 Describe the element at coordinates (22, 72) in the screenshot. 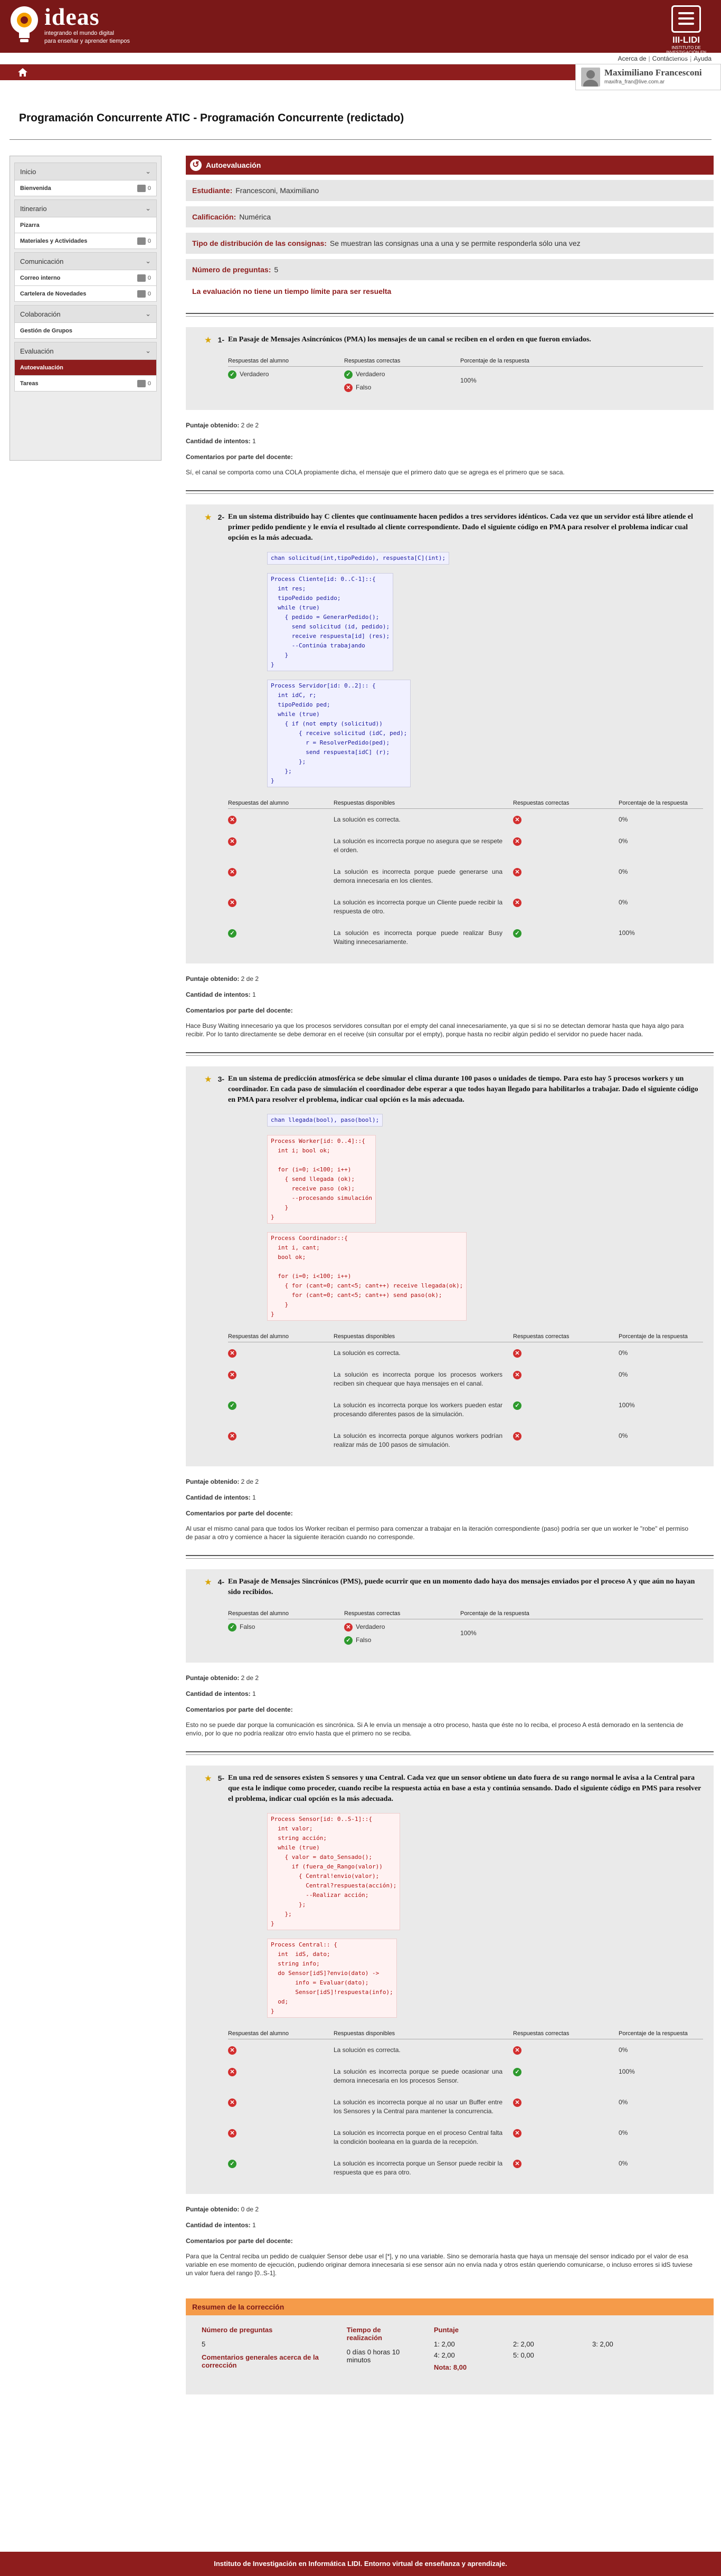

I see `home-icon` at that location.